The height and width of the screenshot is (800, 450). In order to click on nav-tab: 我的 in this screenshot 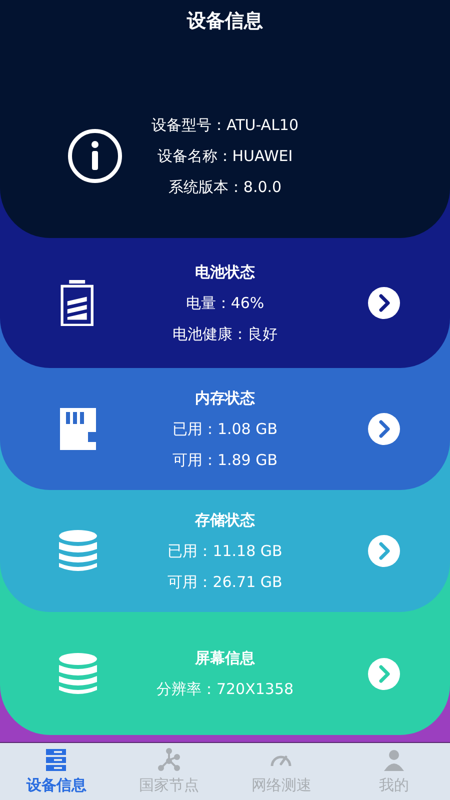, I will do `click(394, 771)`.